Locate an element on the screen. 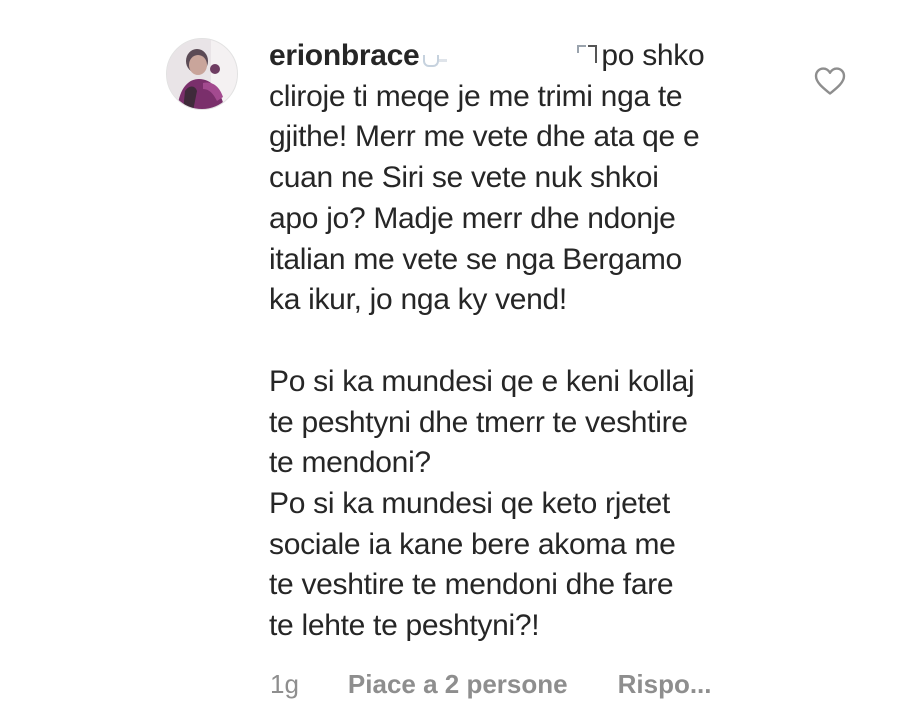 The image size is (900, 716). avatar-image is located at coordinates (202, 74).